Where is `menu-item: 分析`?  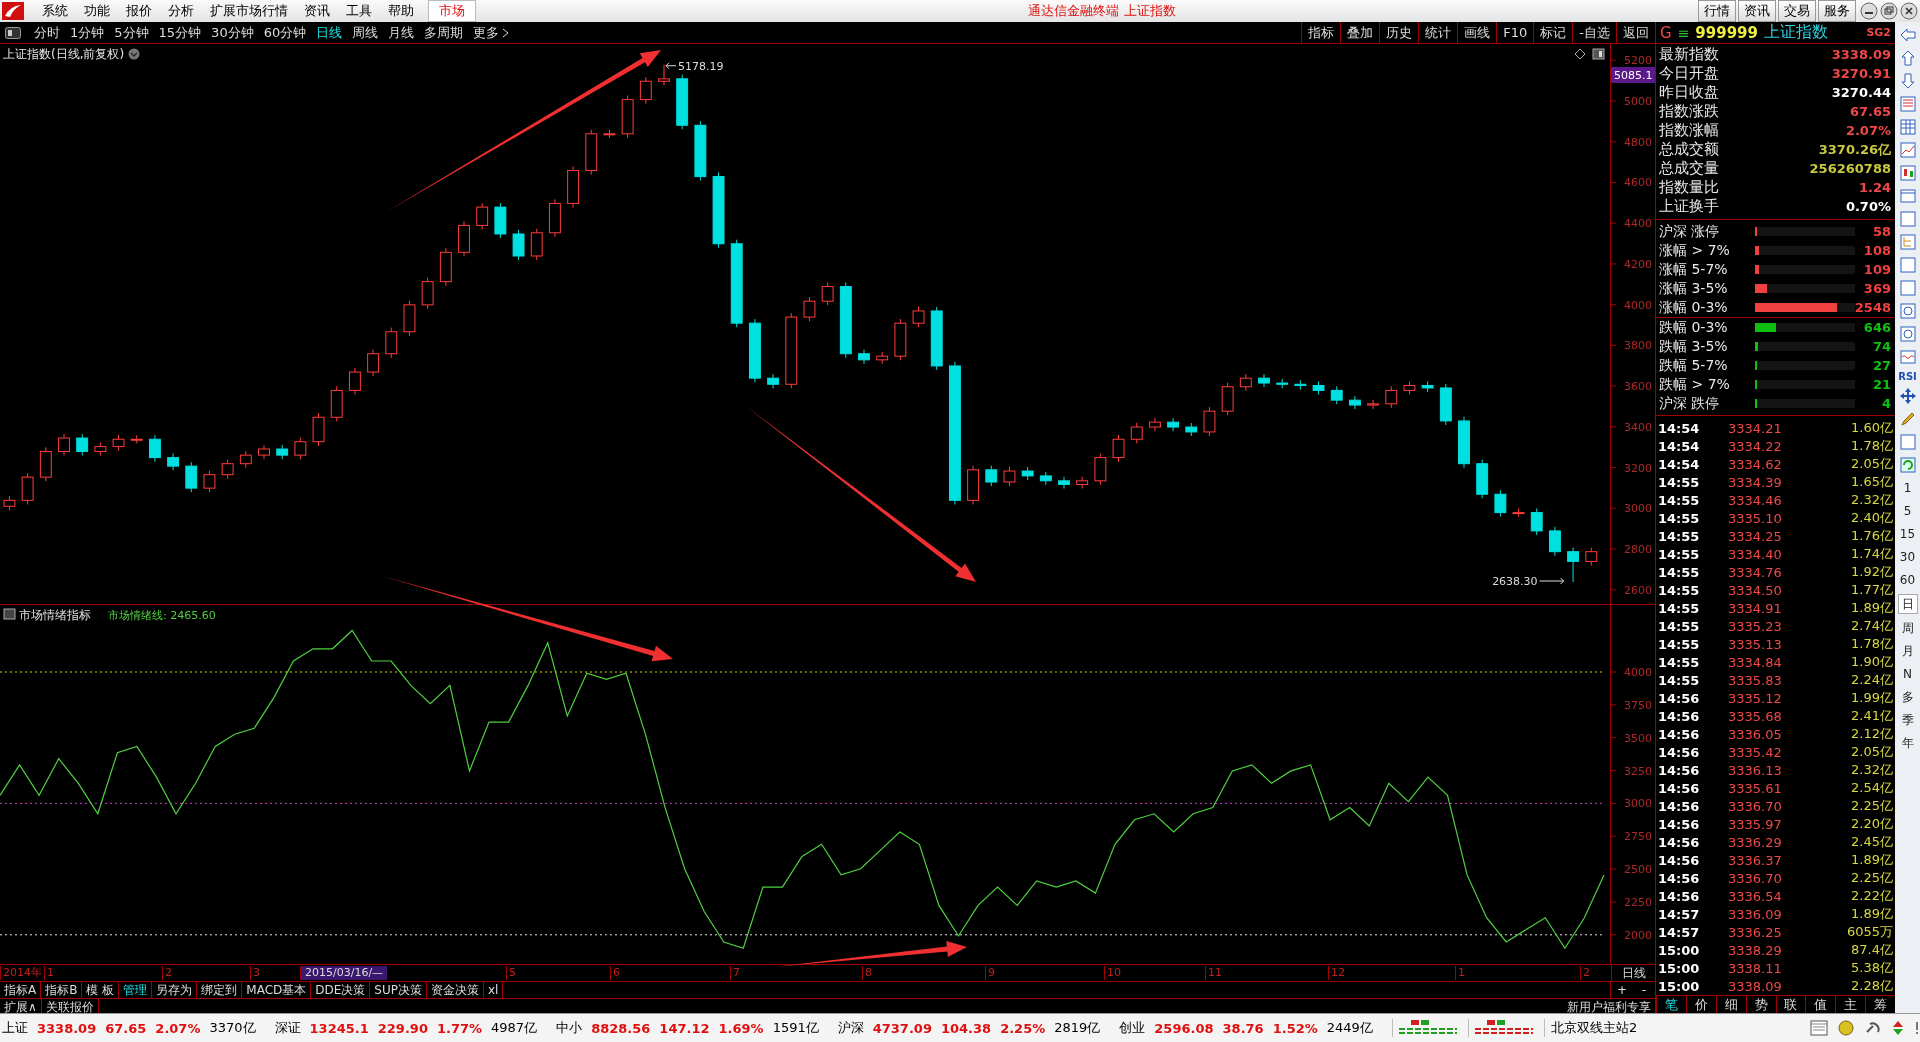
menu-item: 分析 is located at coordinates (181, 11).